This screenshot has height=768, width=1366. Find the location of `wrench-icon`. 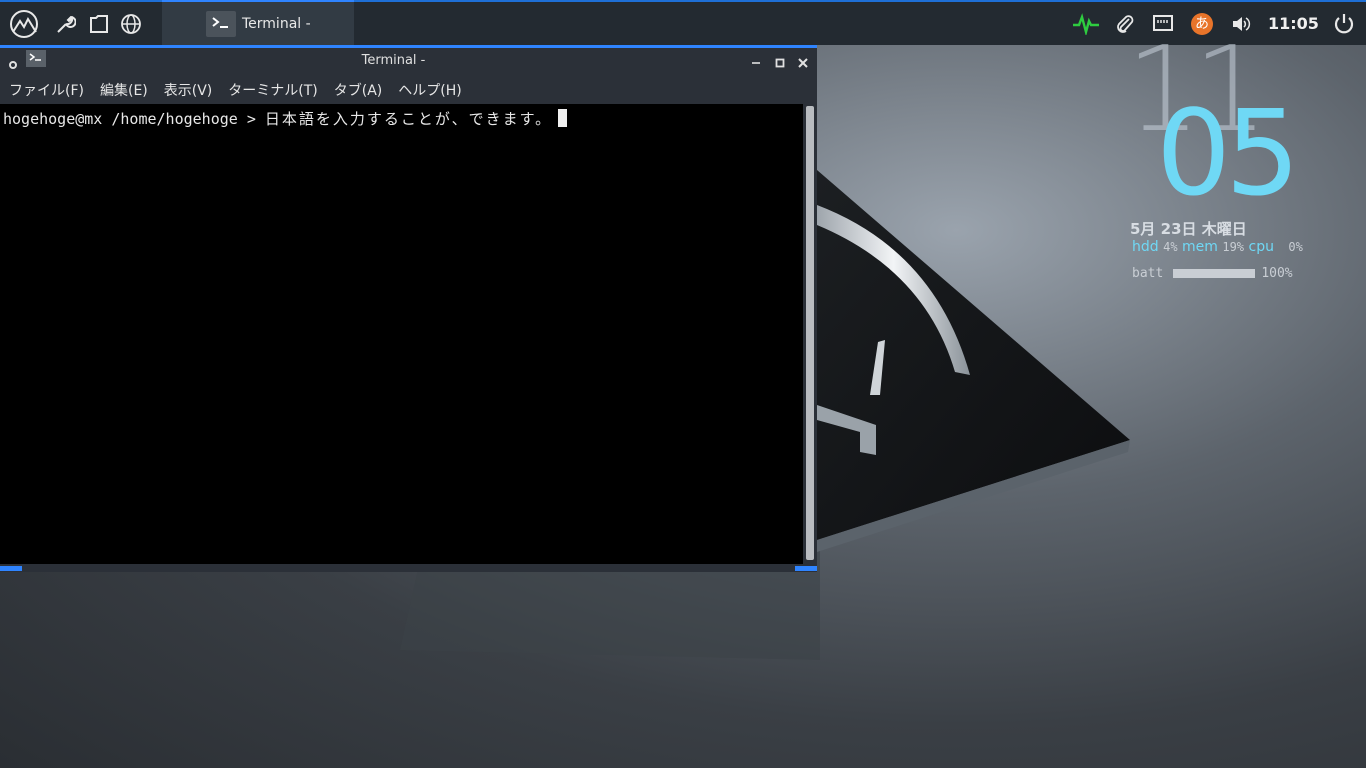

wrench-icon is located at coordinates (66, 24).